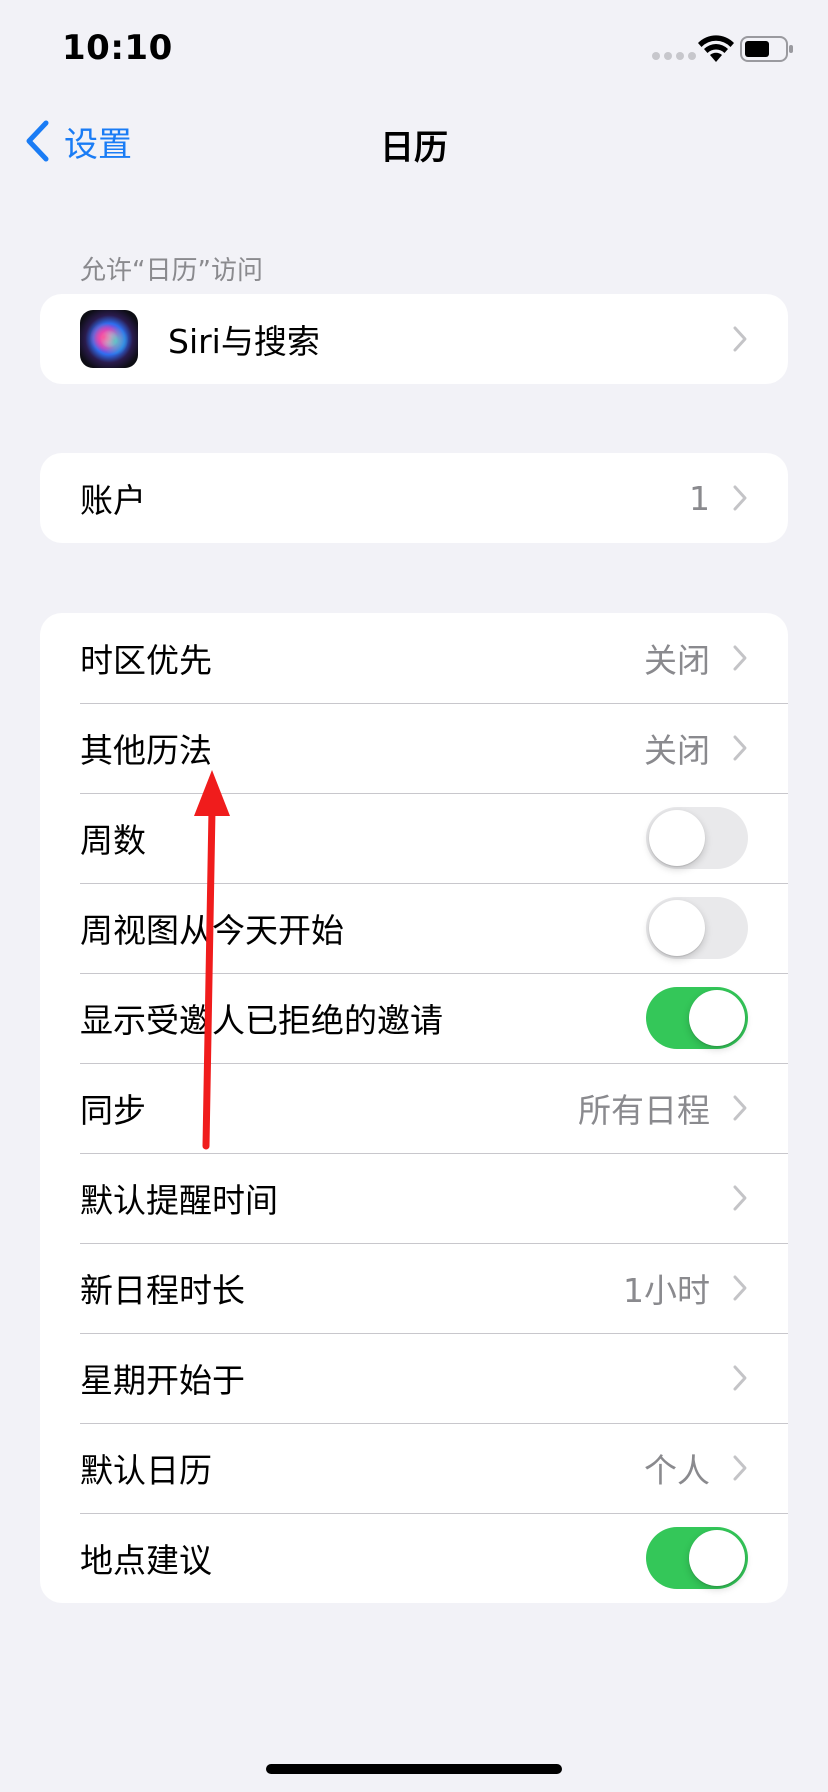  What do you see at coordinates (113, 1110) in the screenshot?
I see `sync-label: 同步` at bounding box center [113, 1110].